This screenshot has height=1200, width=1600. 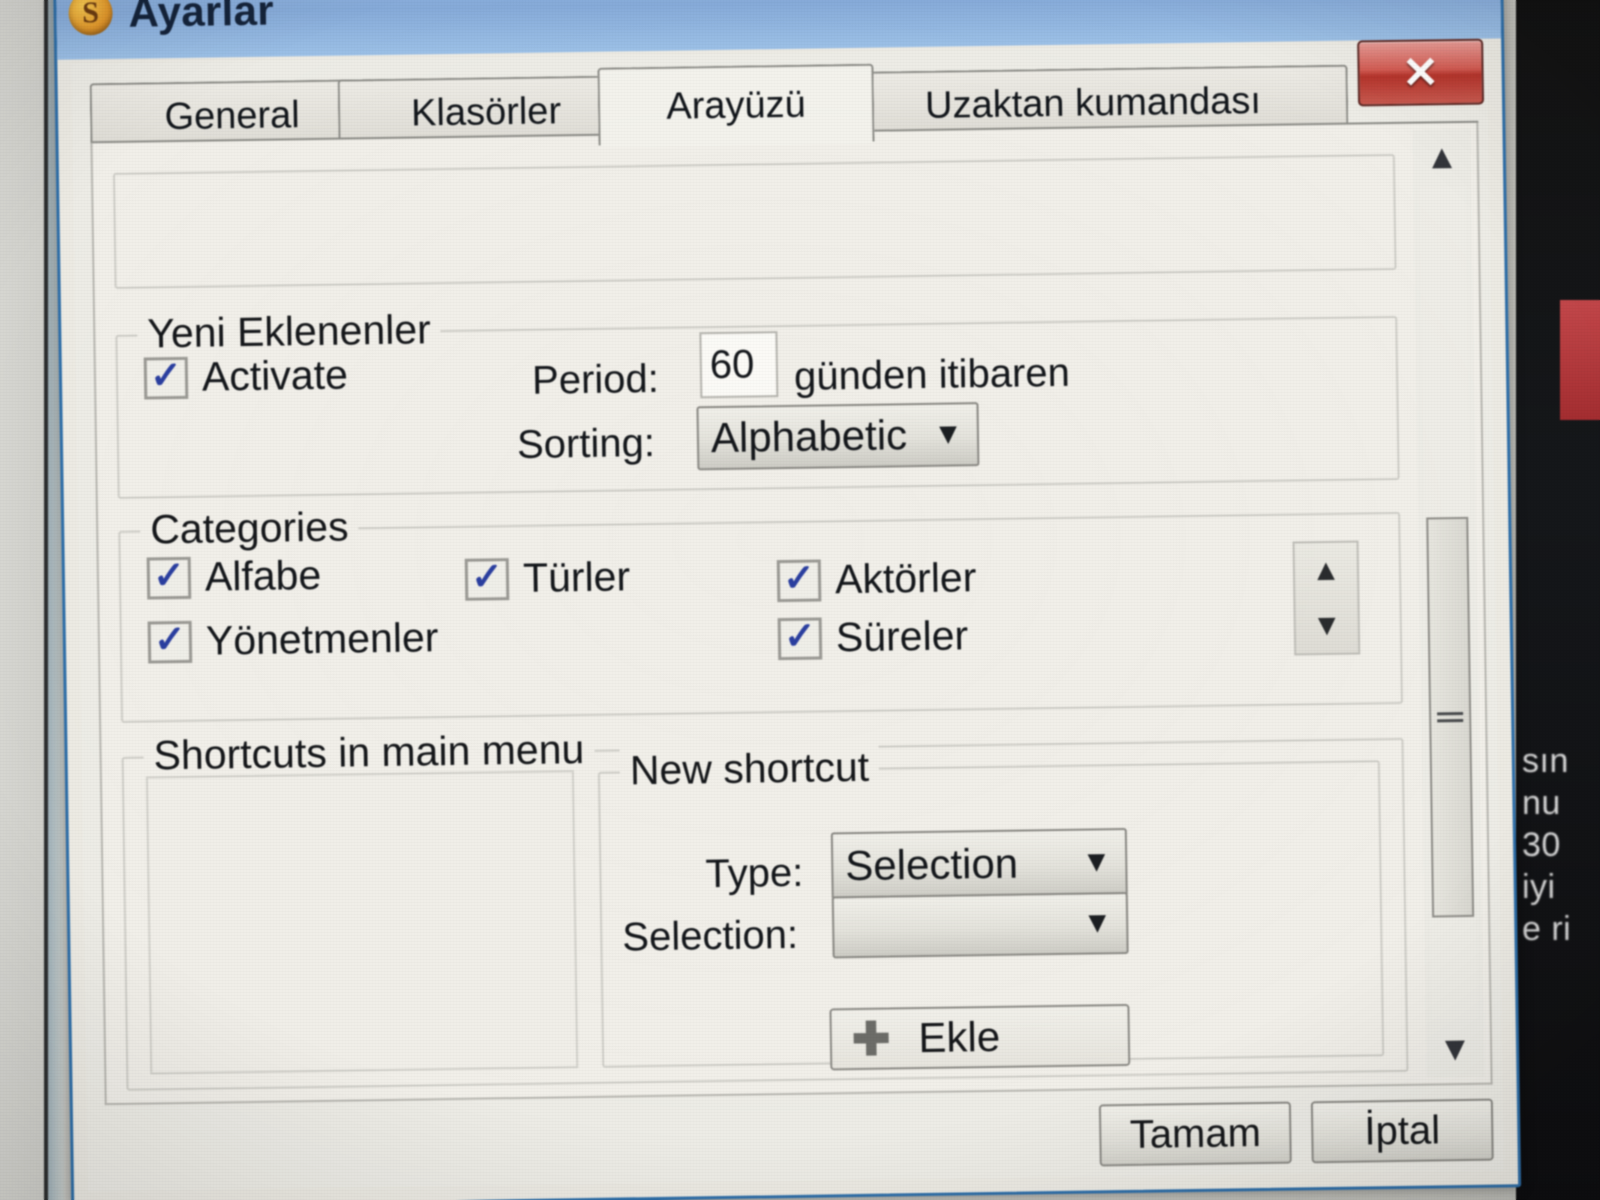 What do you see at coordinates (710, 936) in the screenshot?
I see `label-selection: Selection:` at bounding box center [710, 936].